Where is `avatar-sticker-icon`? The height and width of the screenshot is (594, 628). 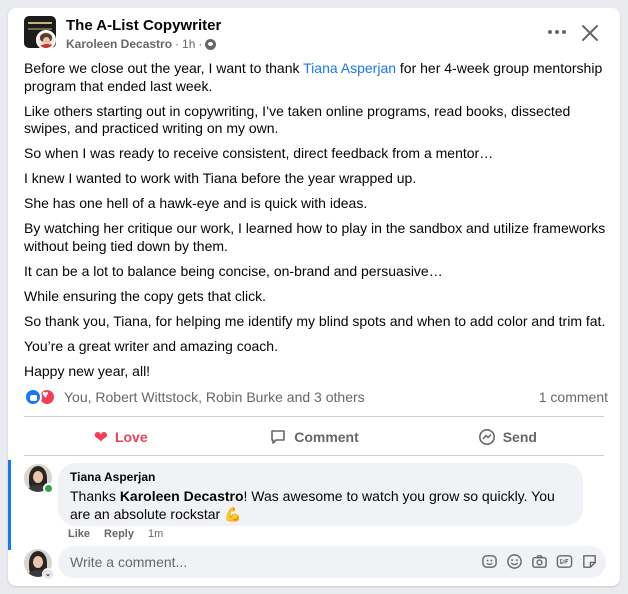 avatar-sticker-icon is located at coordinates (489, 561).